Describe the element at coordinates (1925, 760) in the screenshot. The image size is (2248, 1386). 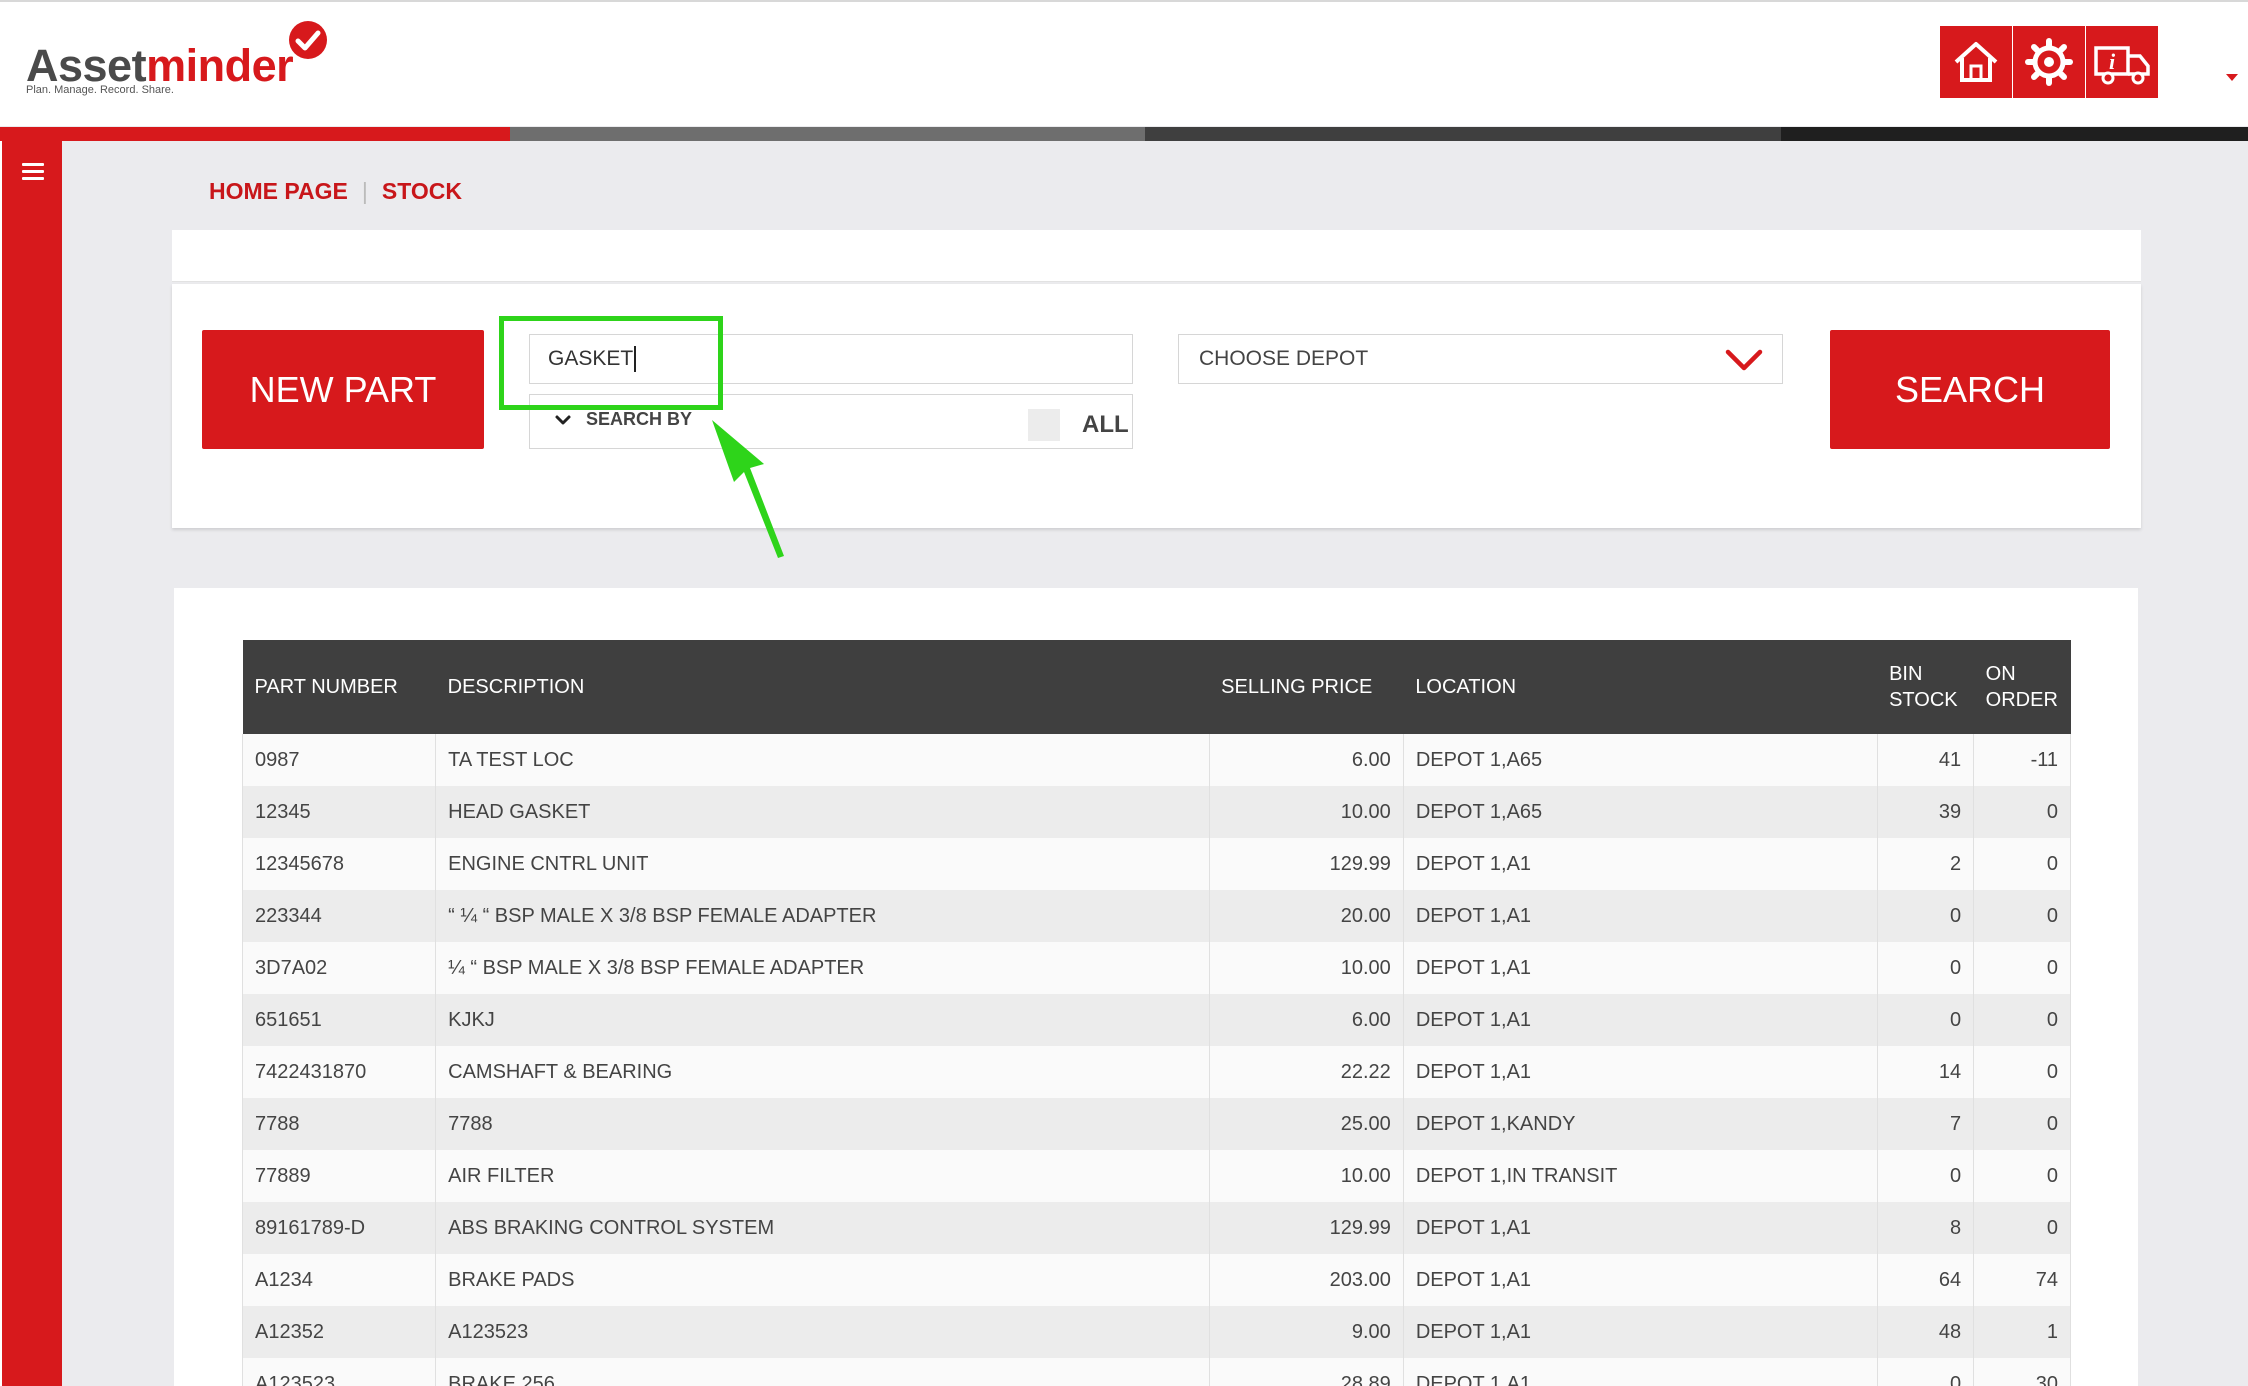
I see `cell-bin-stock: 41` at that location.